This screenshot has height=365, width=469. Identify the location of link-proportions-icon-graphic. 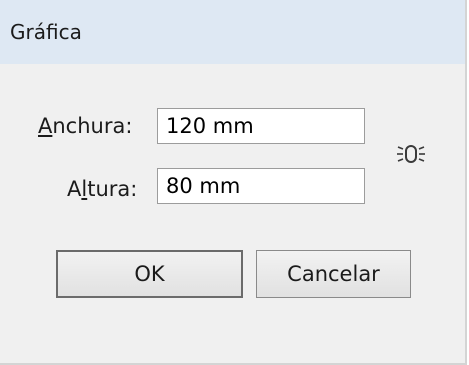
(411, 154).